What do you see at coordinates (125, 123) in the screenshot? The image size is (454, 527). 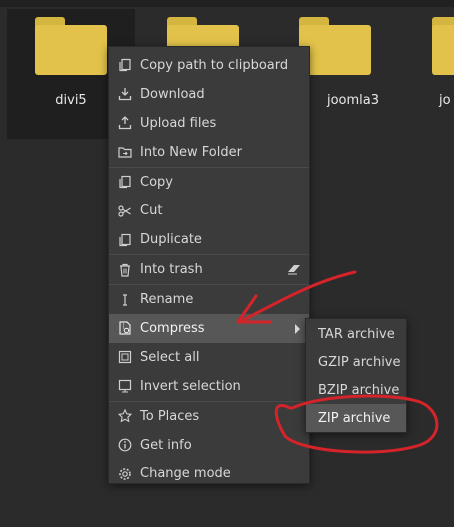 I see `upload-icon` at bounding box center [125, 123].